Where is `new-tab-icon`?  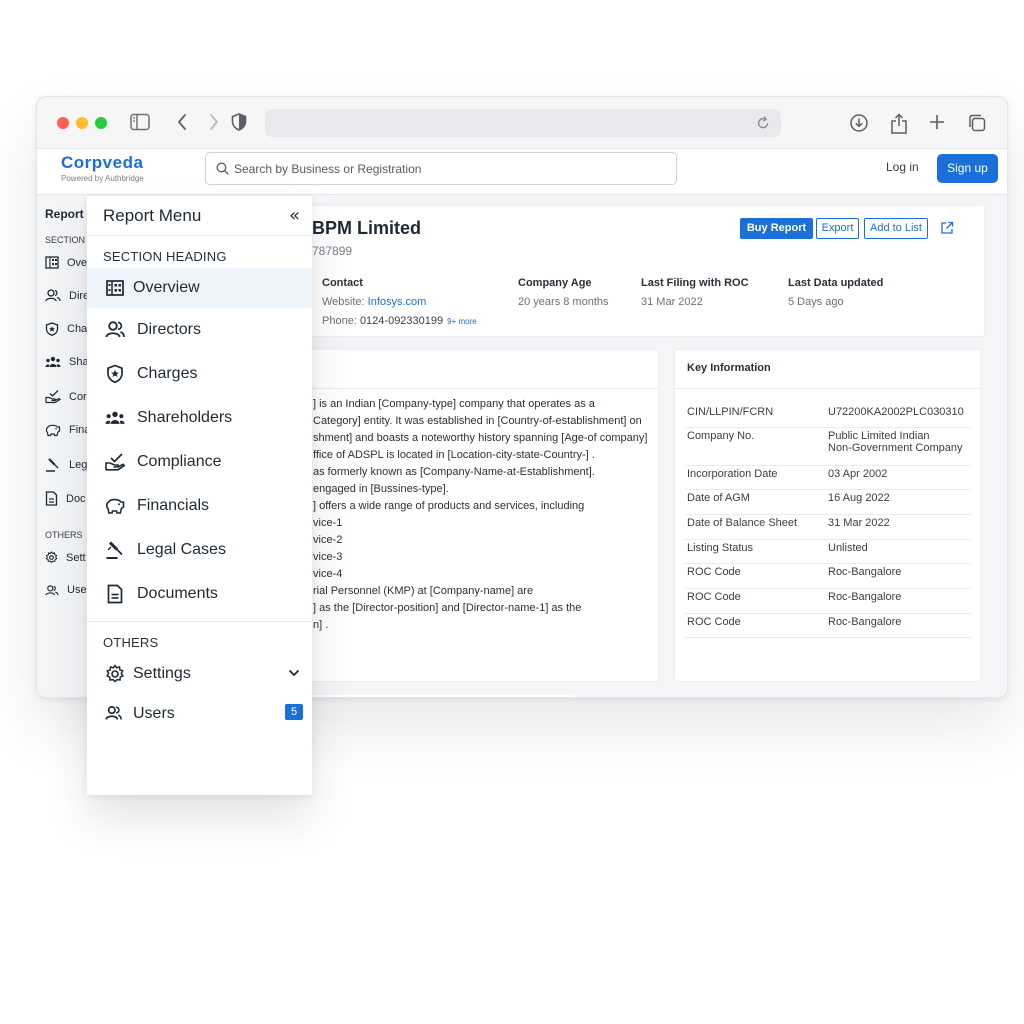 new-tab-icon is located at coordinates (937, 123).